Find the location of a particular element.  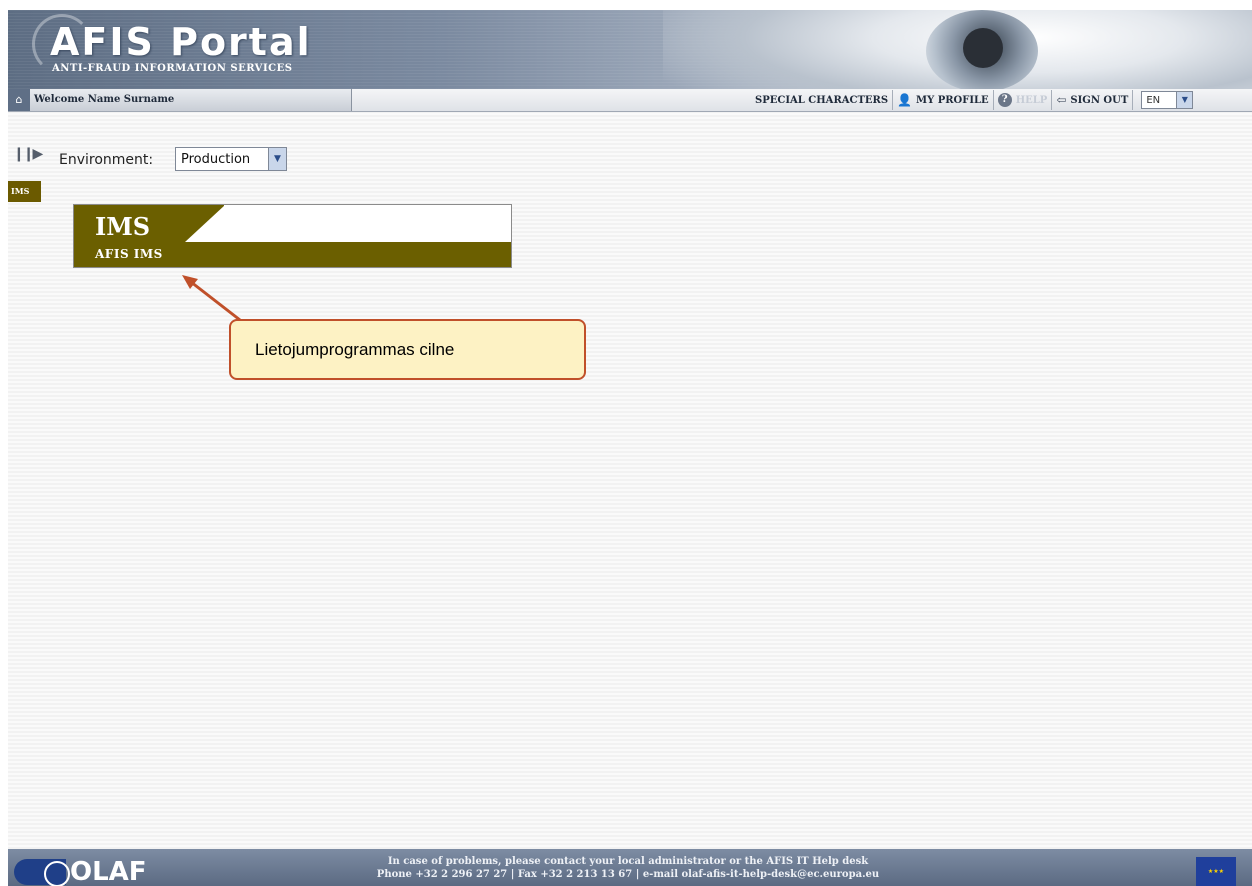

sign-out-label: SIGN OUT is located at coordinates (1099, 100).